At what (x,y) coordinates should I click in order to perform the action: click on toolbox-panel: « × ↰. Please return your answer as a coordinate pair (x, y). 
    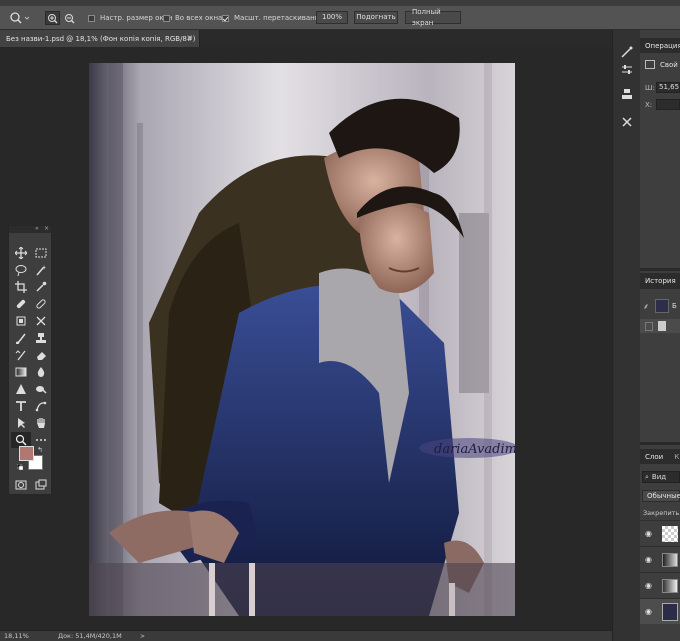
    Looking at the image, I should click on (30, 360).